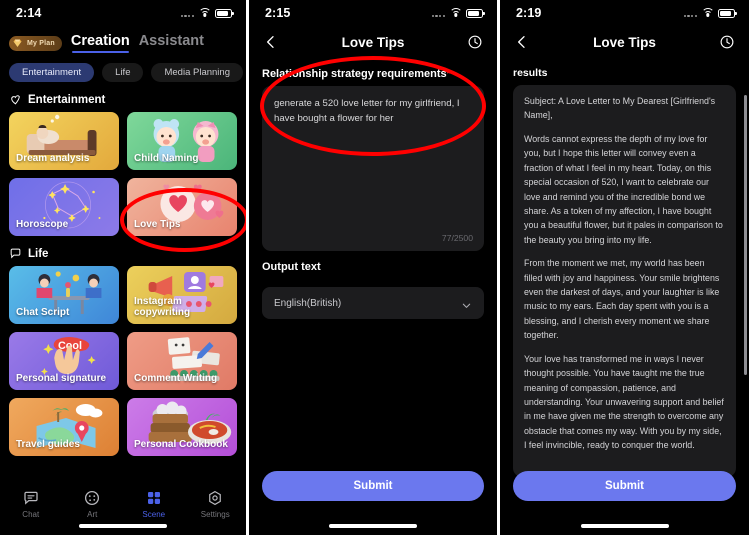 Image resolution: width=749 pixels, height=535 pixels. Describe the element at coordinates (15, 99) in the screenshot. I see `heart-outline-icon` at that location.